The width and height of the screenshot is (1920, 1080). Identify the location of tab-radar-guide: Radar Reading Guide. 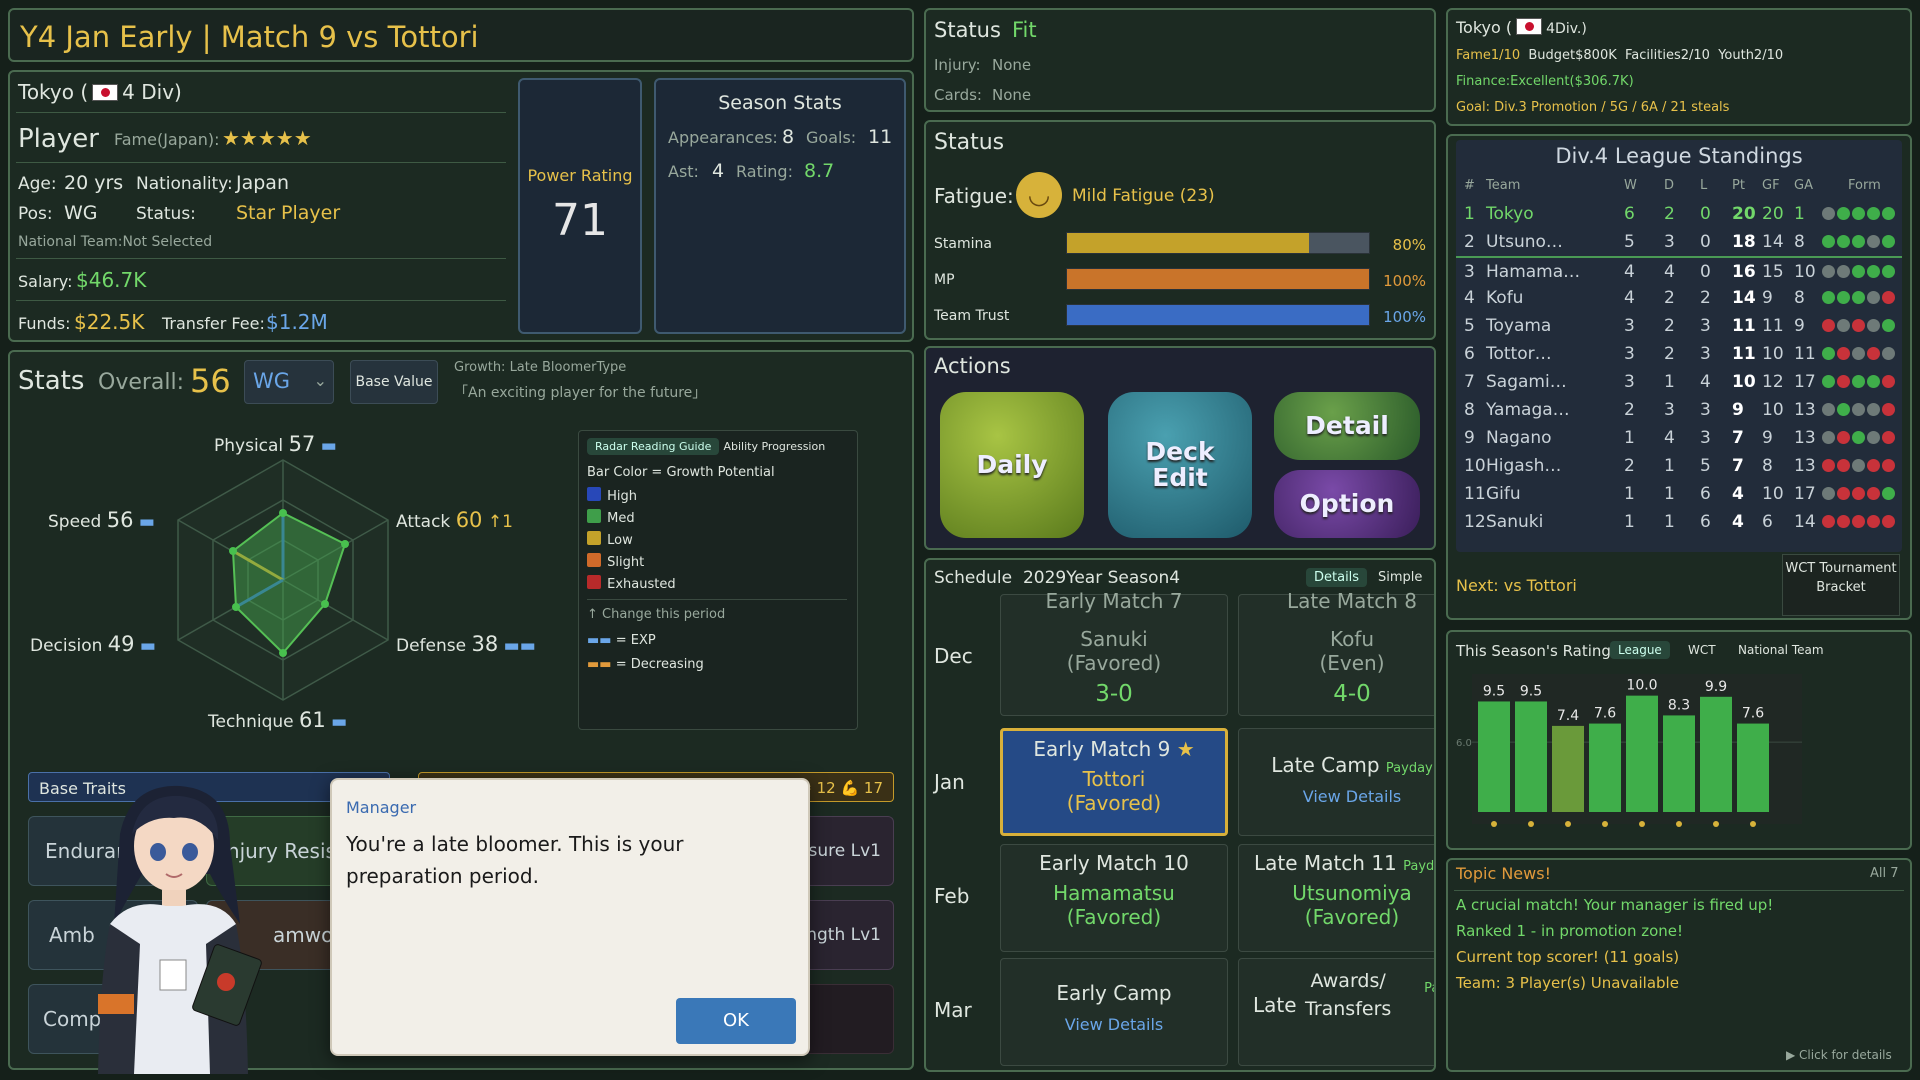
(653, 446).